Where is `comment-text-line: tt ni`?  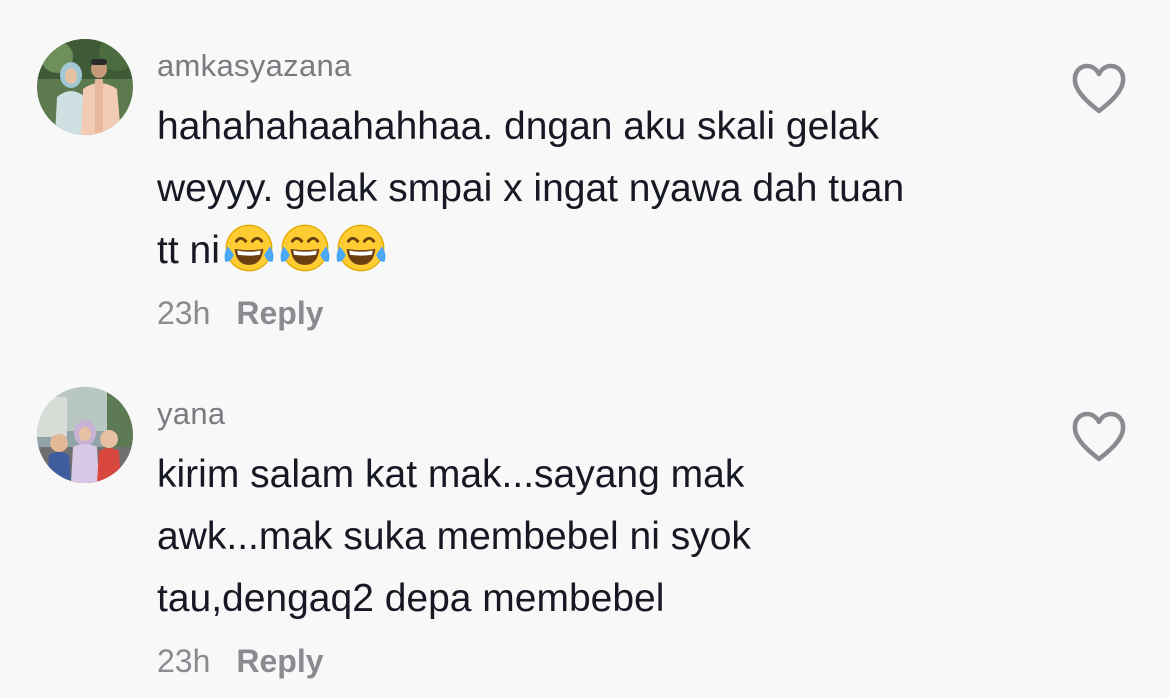 comment-text-line: tt ni is located at coordinates (597, 251).